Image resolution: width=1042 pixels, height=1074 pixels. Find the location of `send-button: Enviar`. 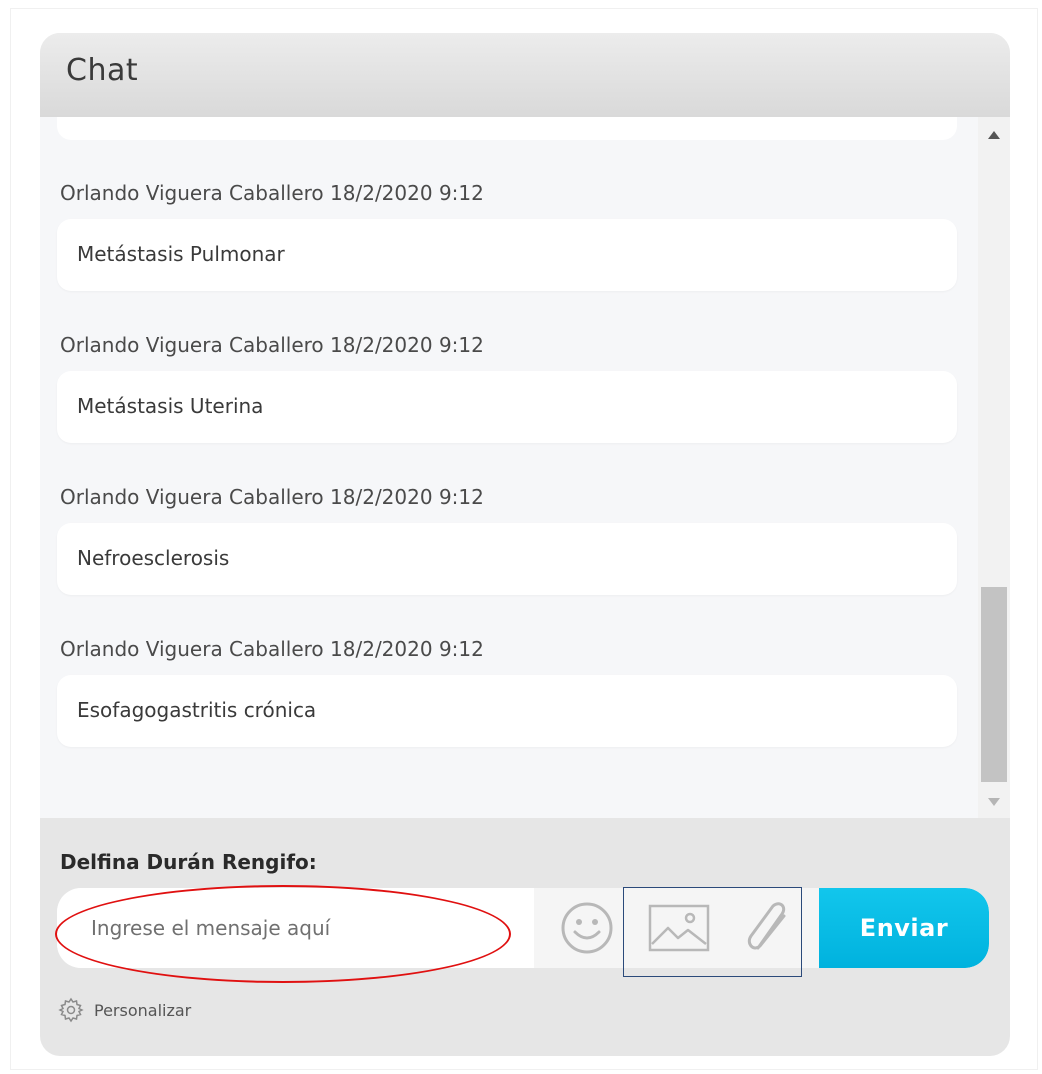

send-button: Enviar is located at coordinates (904, 928).